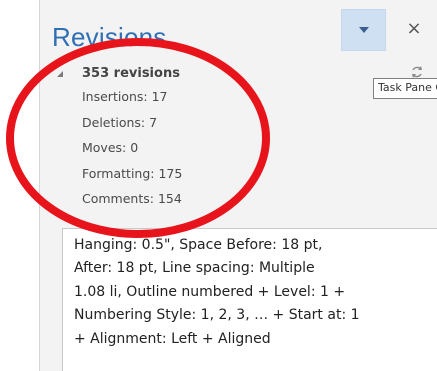  What do you see at coordinates (132, 173) in the screenshot?
I see `formatting-count: Formatting: 175` at bounding box center [132, 173].